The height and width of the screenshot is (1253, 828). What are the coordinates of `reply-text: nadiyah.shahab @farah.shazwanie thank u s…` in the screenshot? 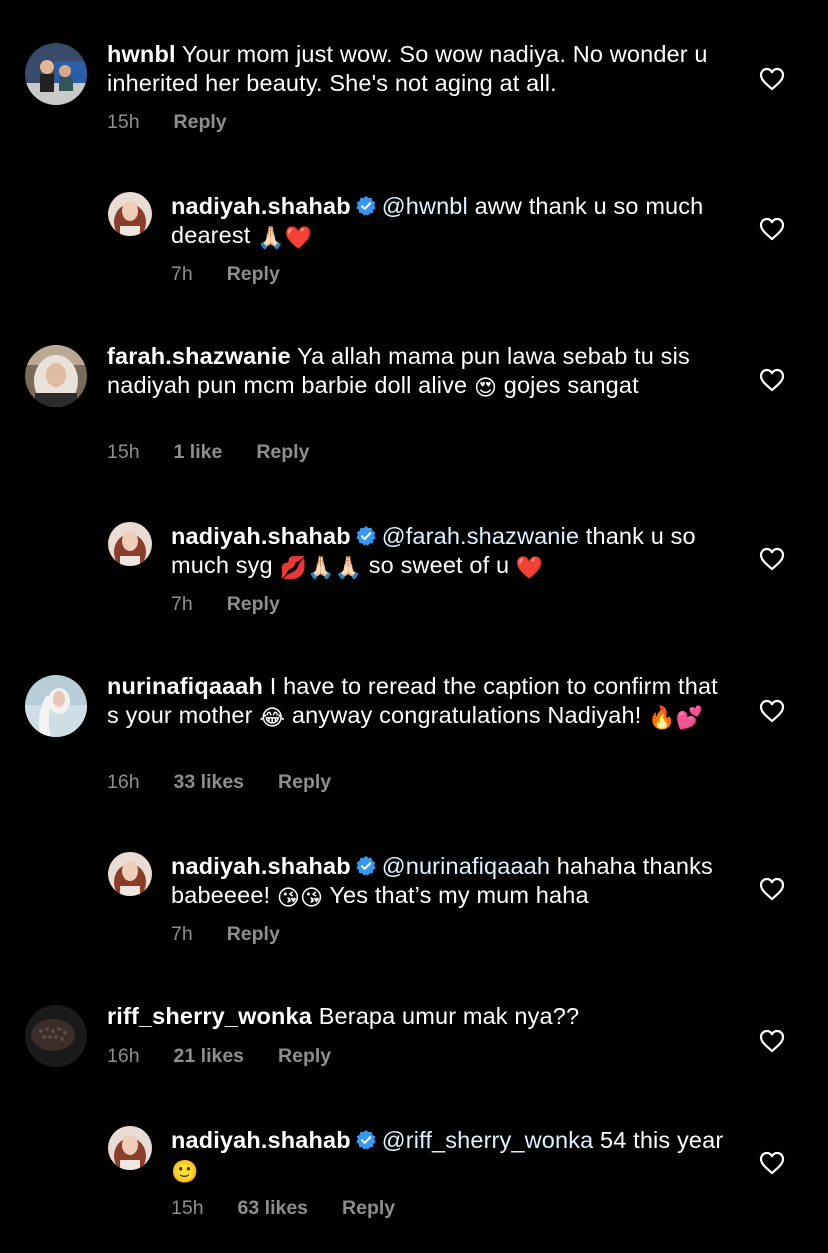 It's located at (451, 550).